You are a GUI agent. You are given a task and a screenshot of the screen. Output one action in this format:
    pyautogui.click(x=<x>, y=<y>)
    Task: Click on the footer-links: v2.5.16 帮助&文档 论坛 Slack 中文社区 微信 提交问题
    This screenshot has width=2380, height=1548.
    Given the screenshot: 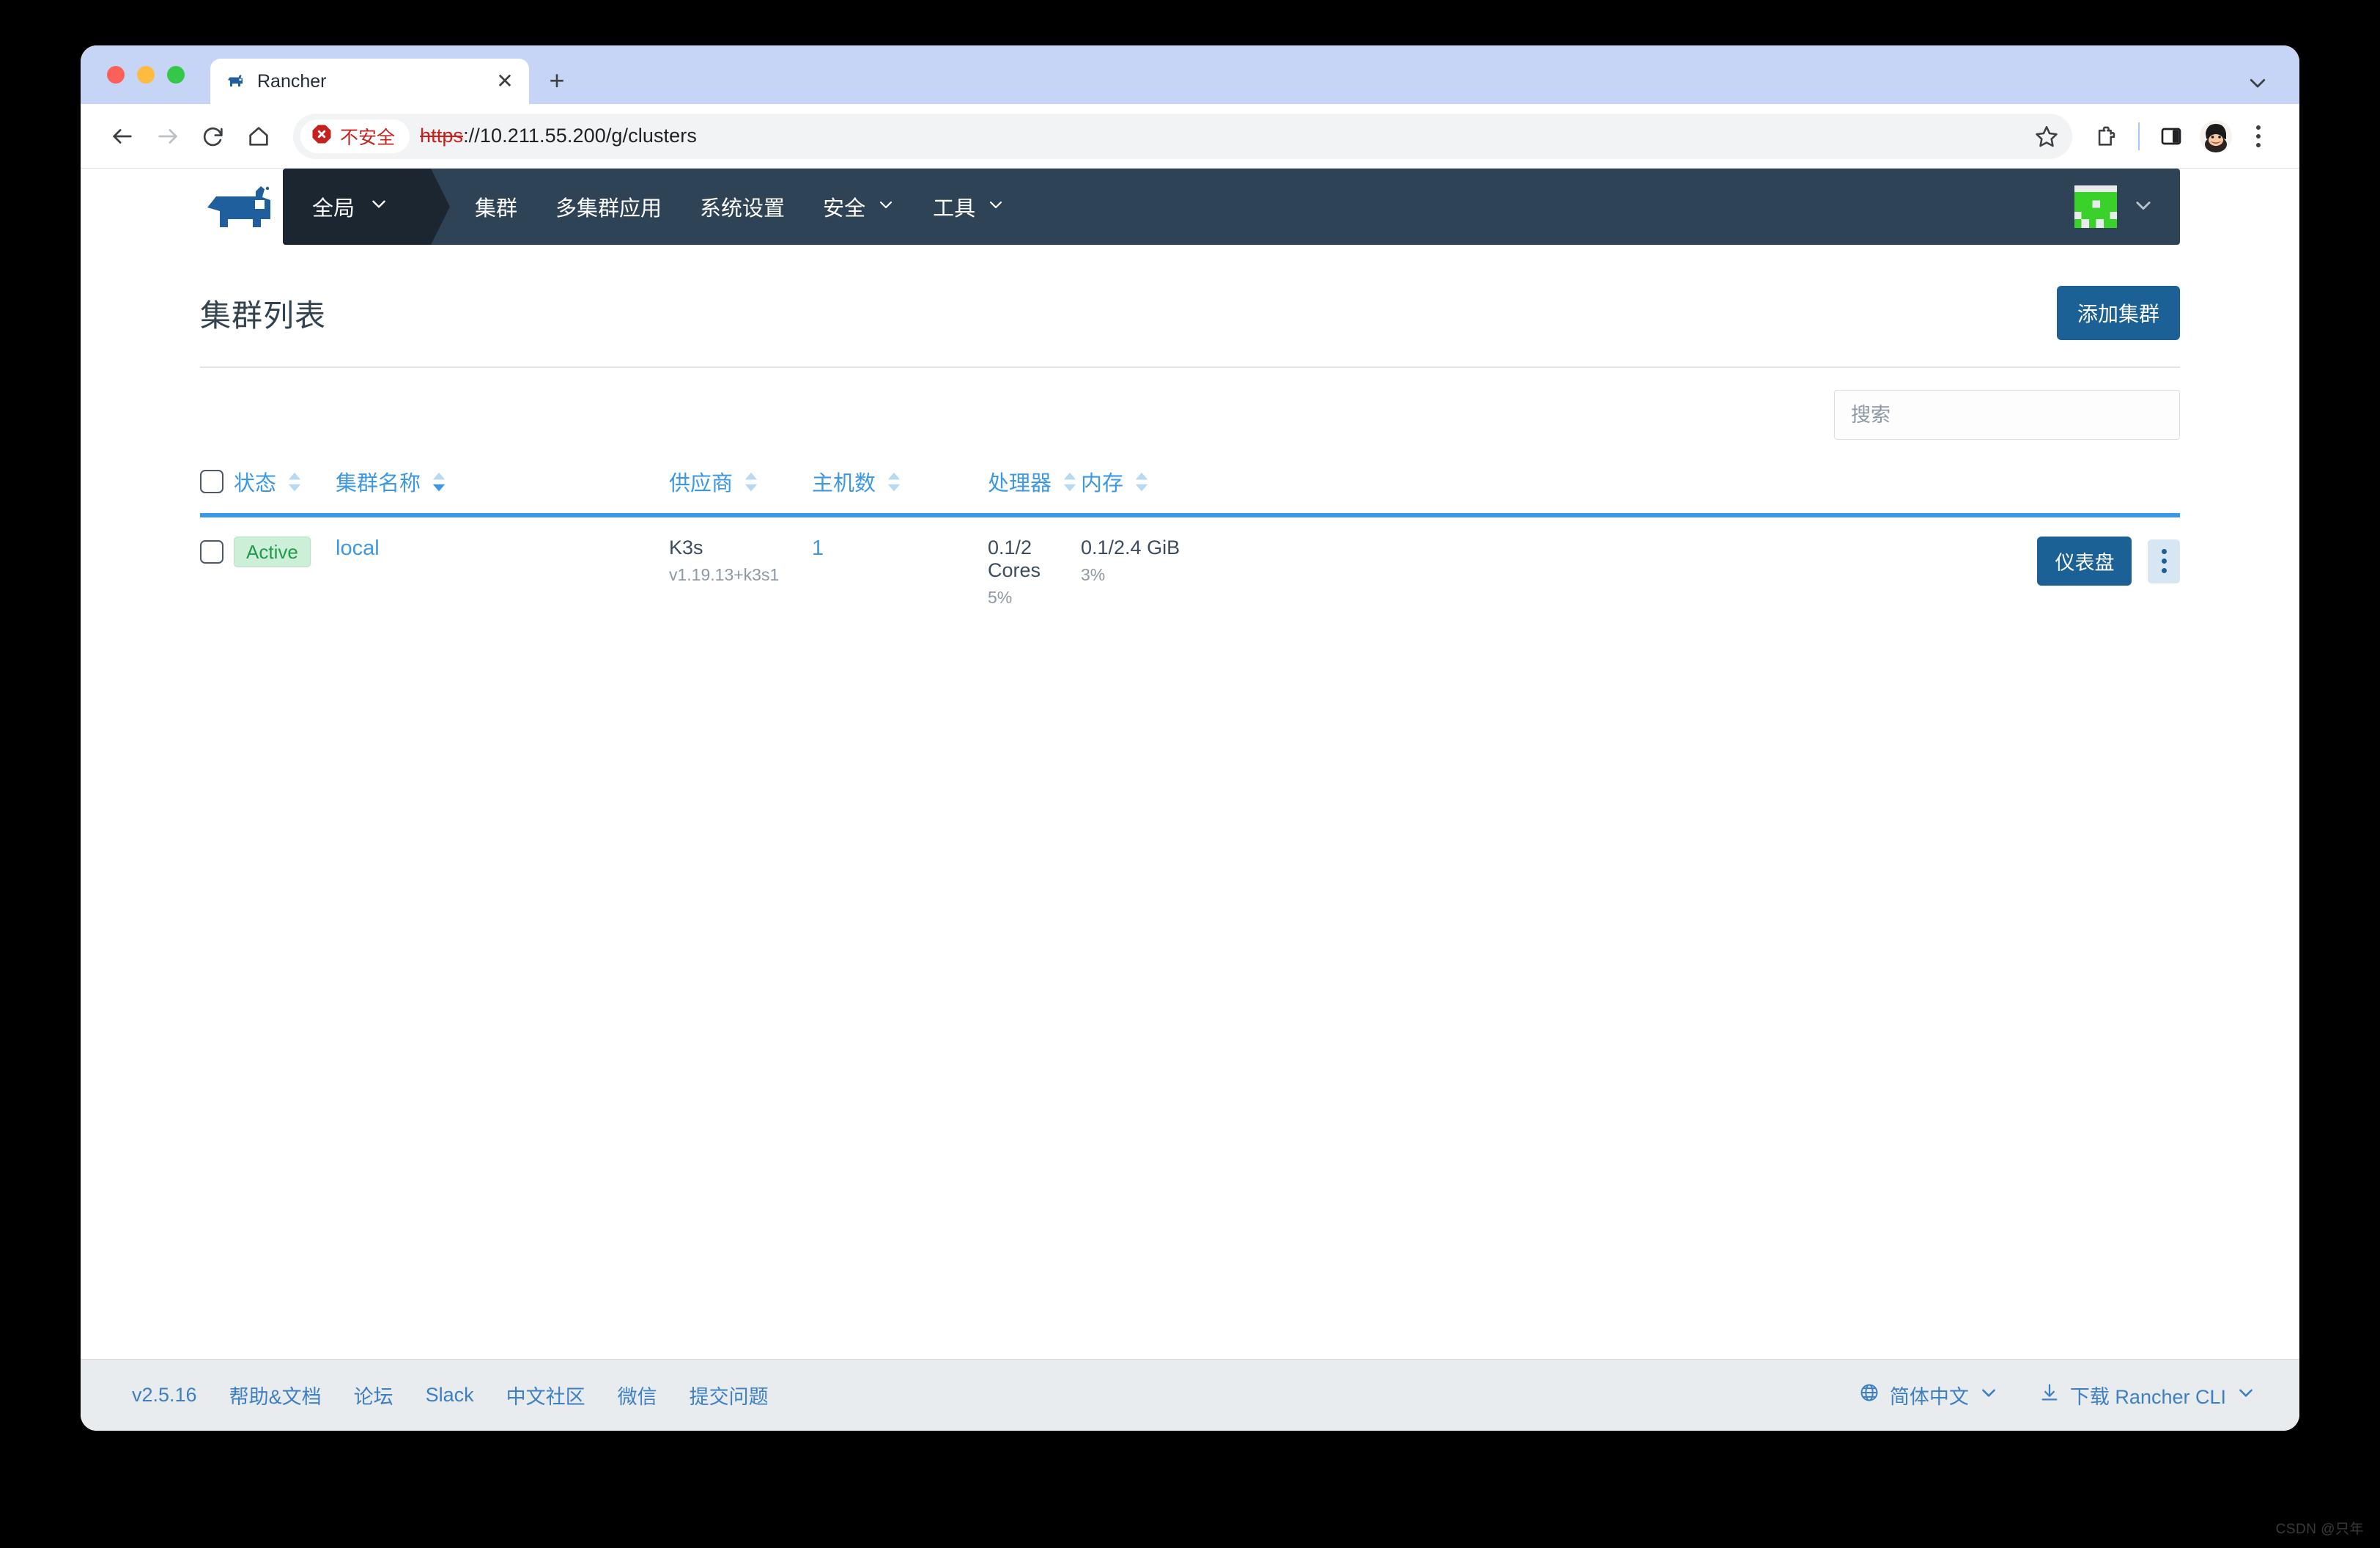 What is the action you would take?
    pyautogui.click(x=451, y=1395)
    